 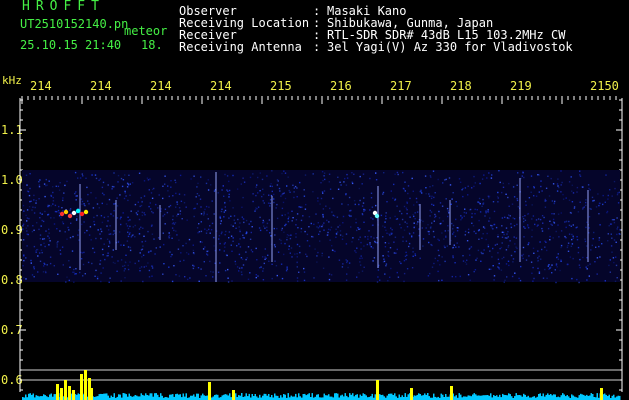 What do you see at coordinates (74, 213) in the screenshot?
I see `echo-blob` at bounding box center [74, 213].